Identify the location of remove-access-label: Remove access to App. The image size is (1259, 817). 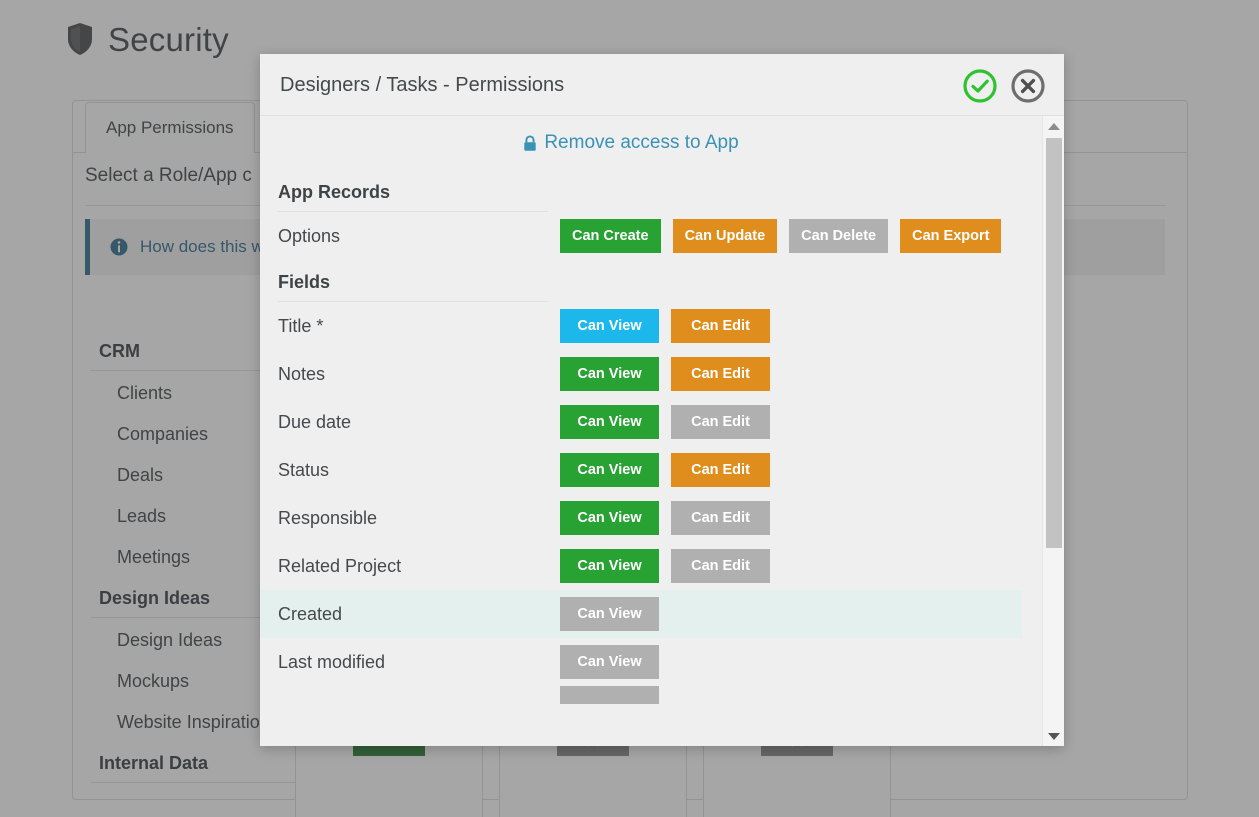
(641, 142).